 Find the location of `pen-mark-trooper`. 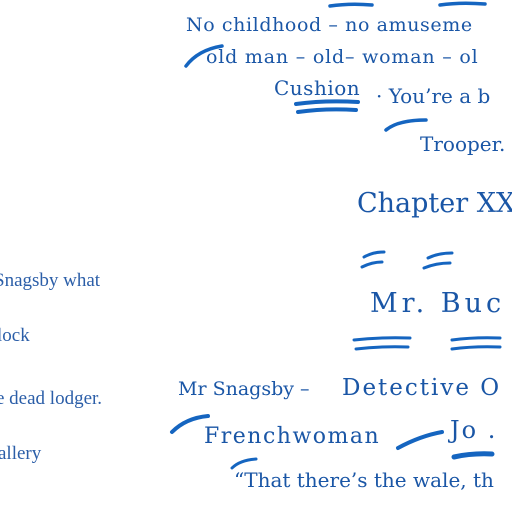

pen-mark-trooper is located at coordinates (406, 125).